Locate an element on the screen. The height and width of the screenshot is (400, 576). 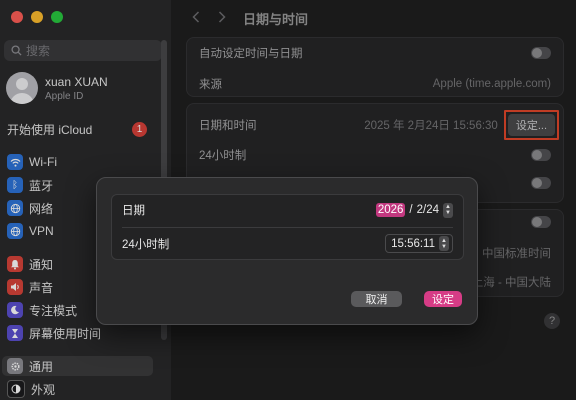
notification-badge: 1 is located at coordinates (139, 129).